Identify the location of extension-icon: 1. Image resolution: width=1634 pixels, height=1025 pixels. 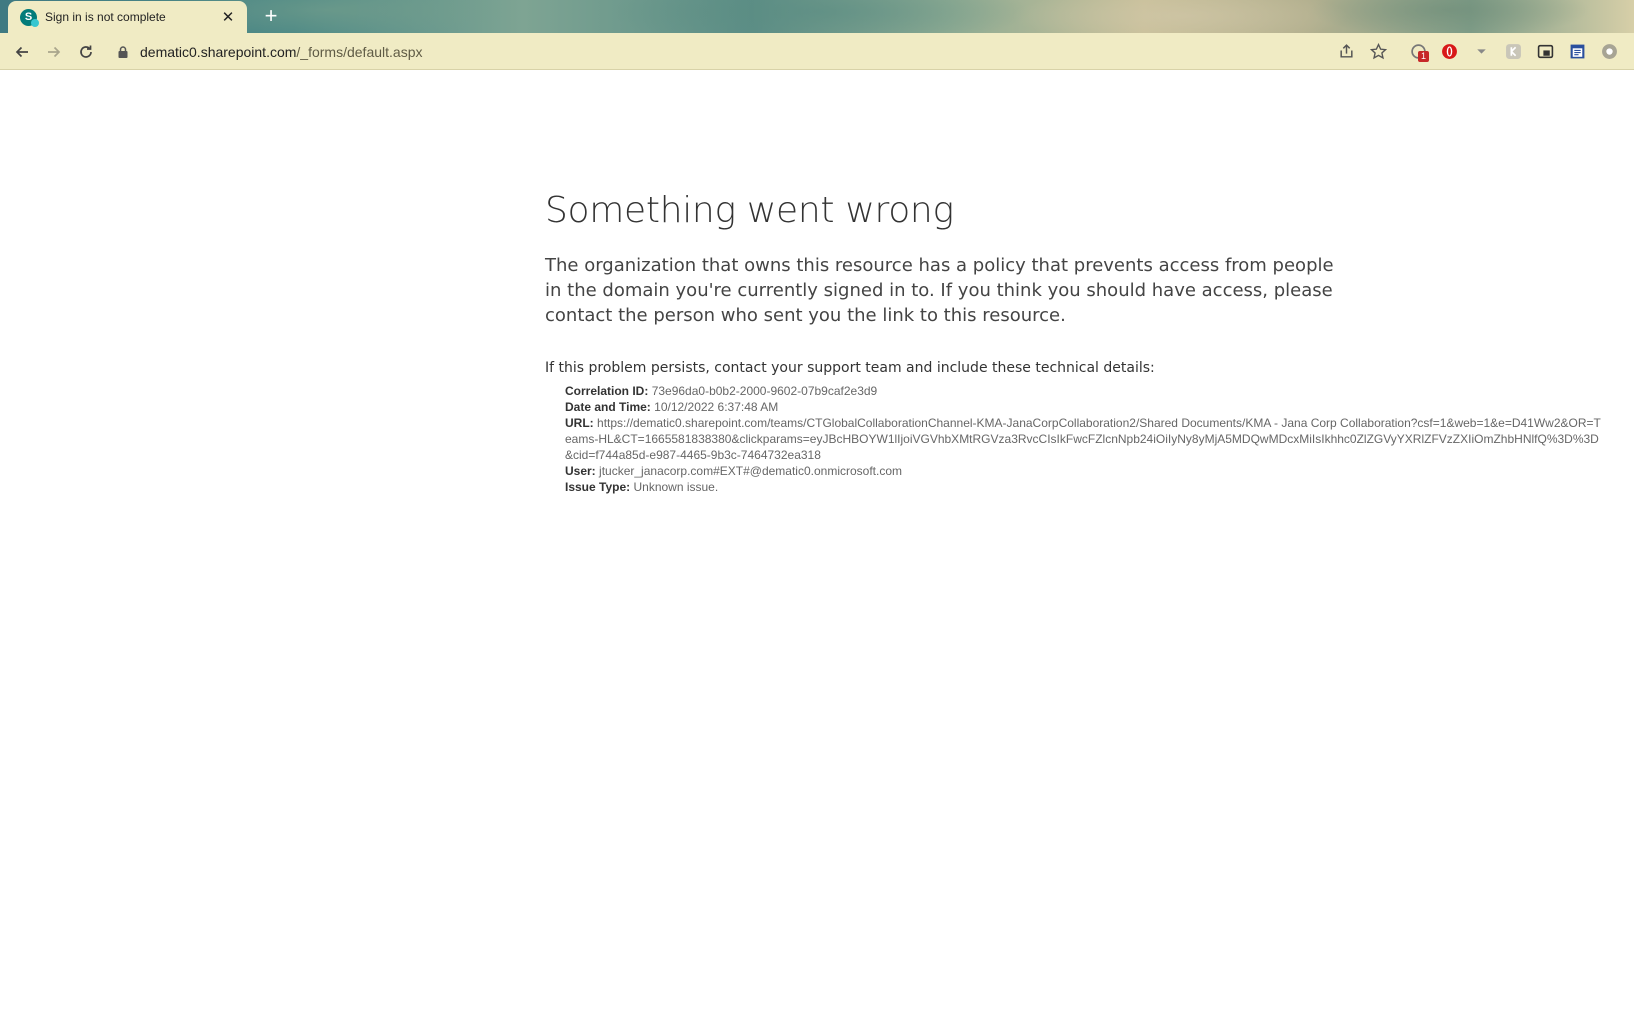
(1419, 52).